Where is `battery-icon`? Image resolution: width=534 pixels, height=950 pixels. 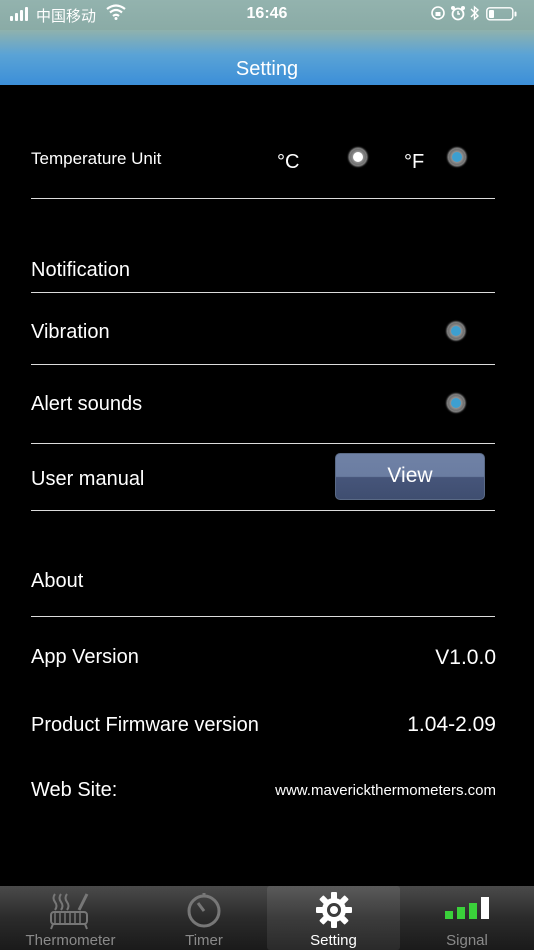 battery-icon is located at coordinates (502, 16).